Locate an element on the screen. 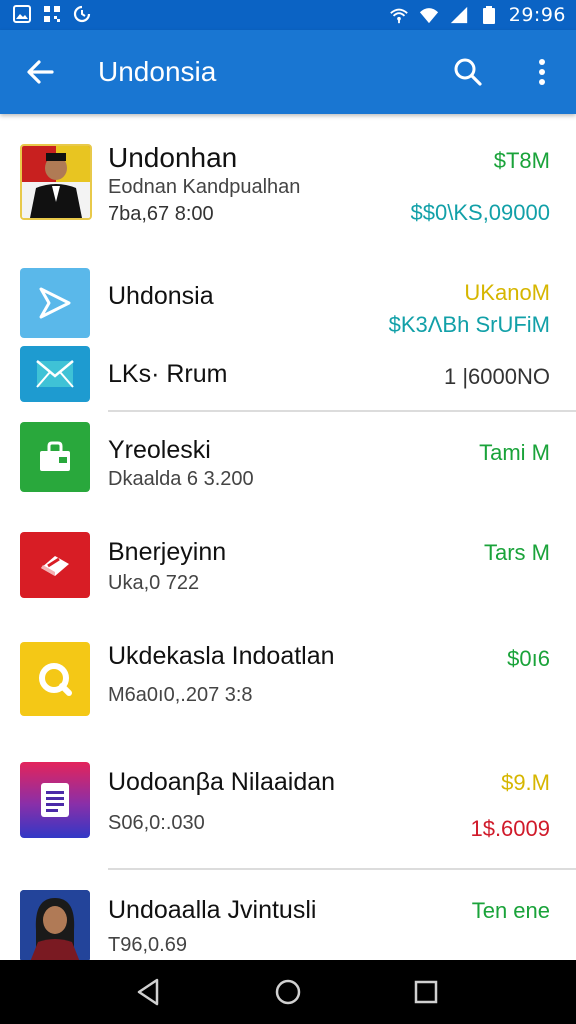 The image size is (576, 1024). list-item-amount-secondary: $K3ΛBh SrUFiM is located at coordinates (469, 324).